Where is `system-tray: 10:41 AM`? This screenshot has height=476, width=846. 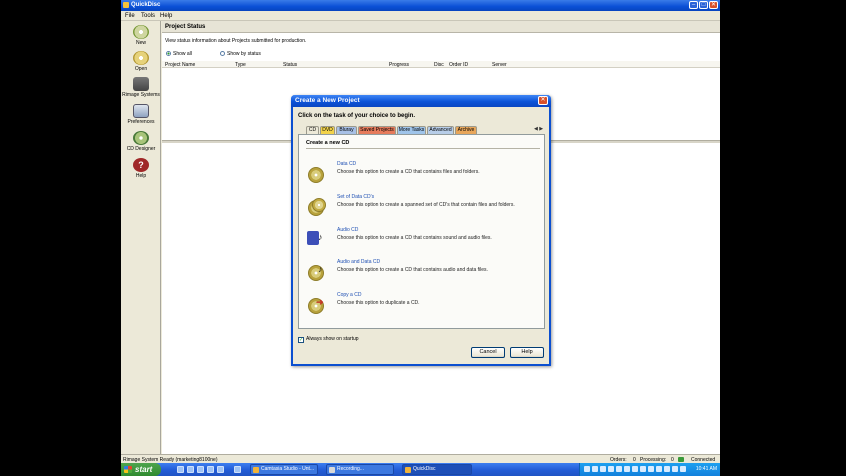
system-tray: 10:41 AM is located at coordinates (649, 469).